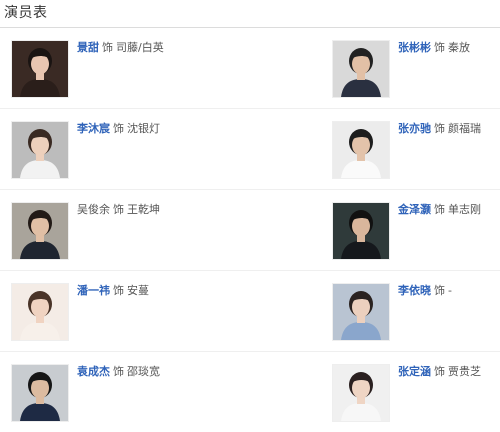 This screenshot has height=432, width=500. I want to click on cast-credit: 张定涵饰贾贵芝, so click(439, 372).